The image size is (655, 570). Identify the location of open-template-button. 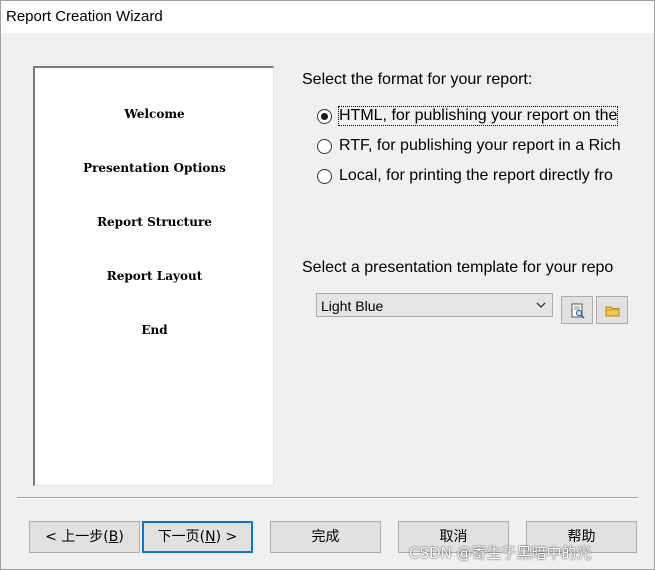
(612, 310).